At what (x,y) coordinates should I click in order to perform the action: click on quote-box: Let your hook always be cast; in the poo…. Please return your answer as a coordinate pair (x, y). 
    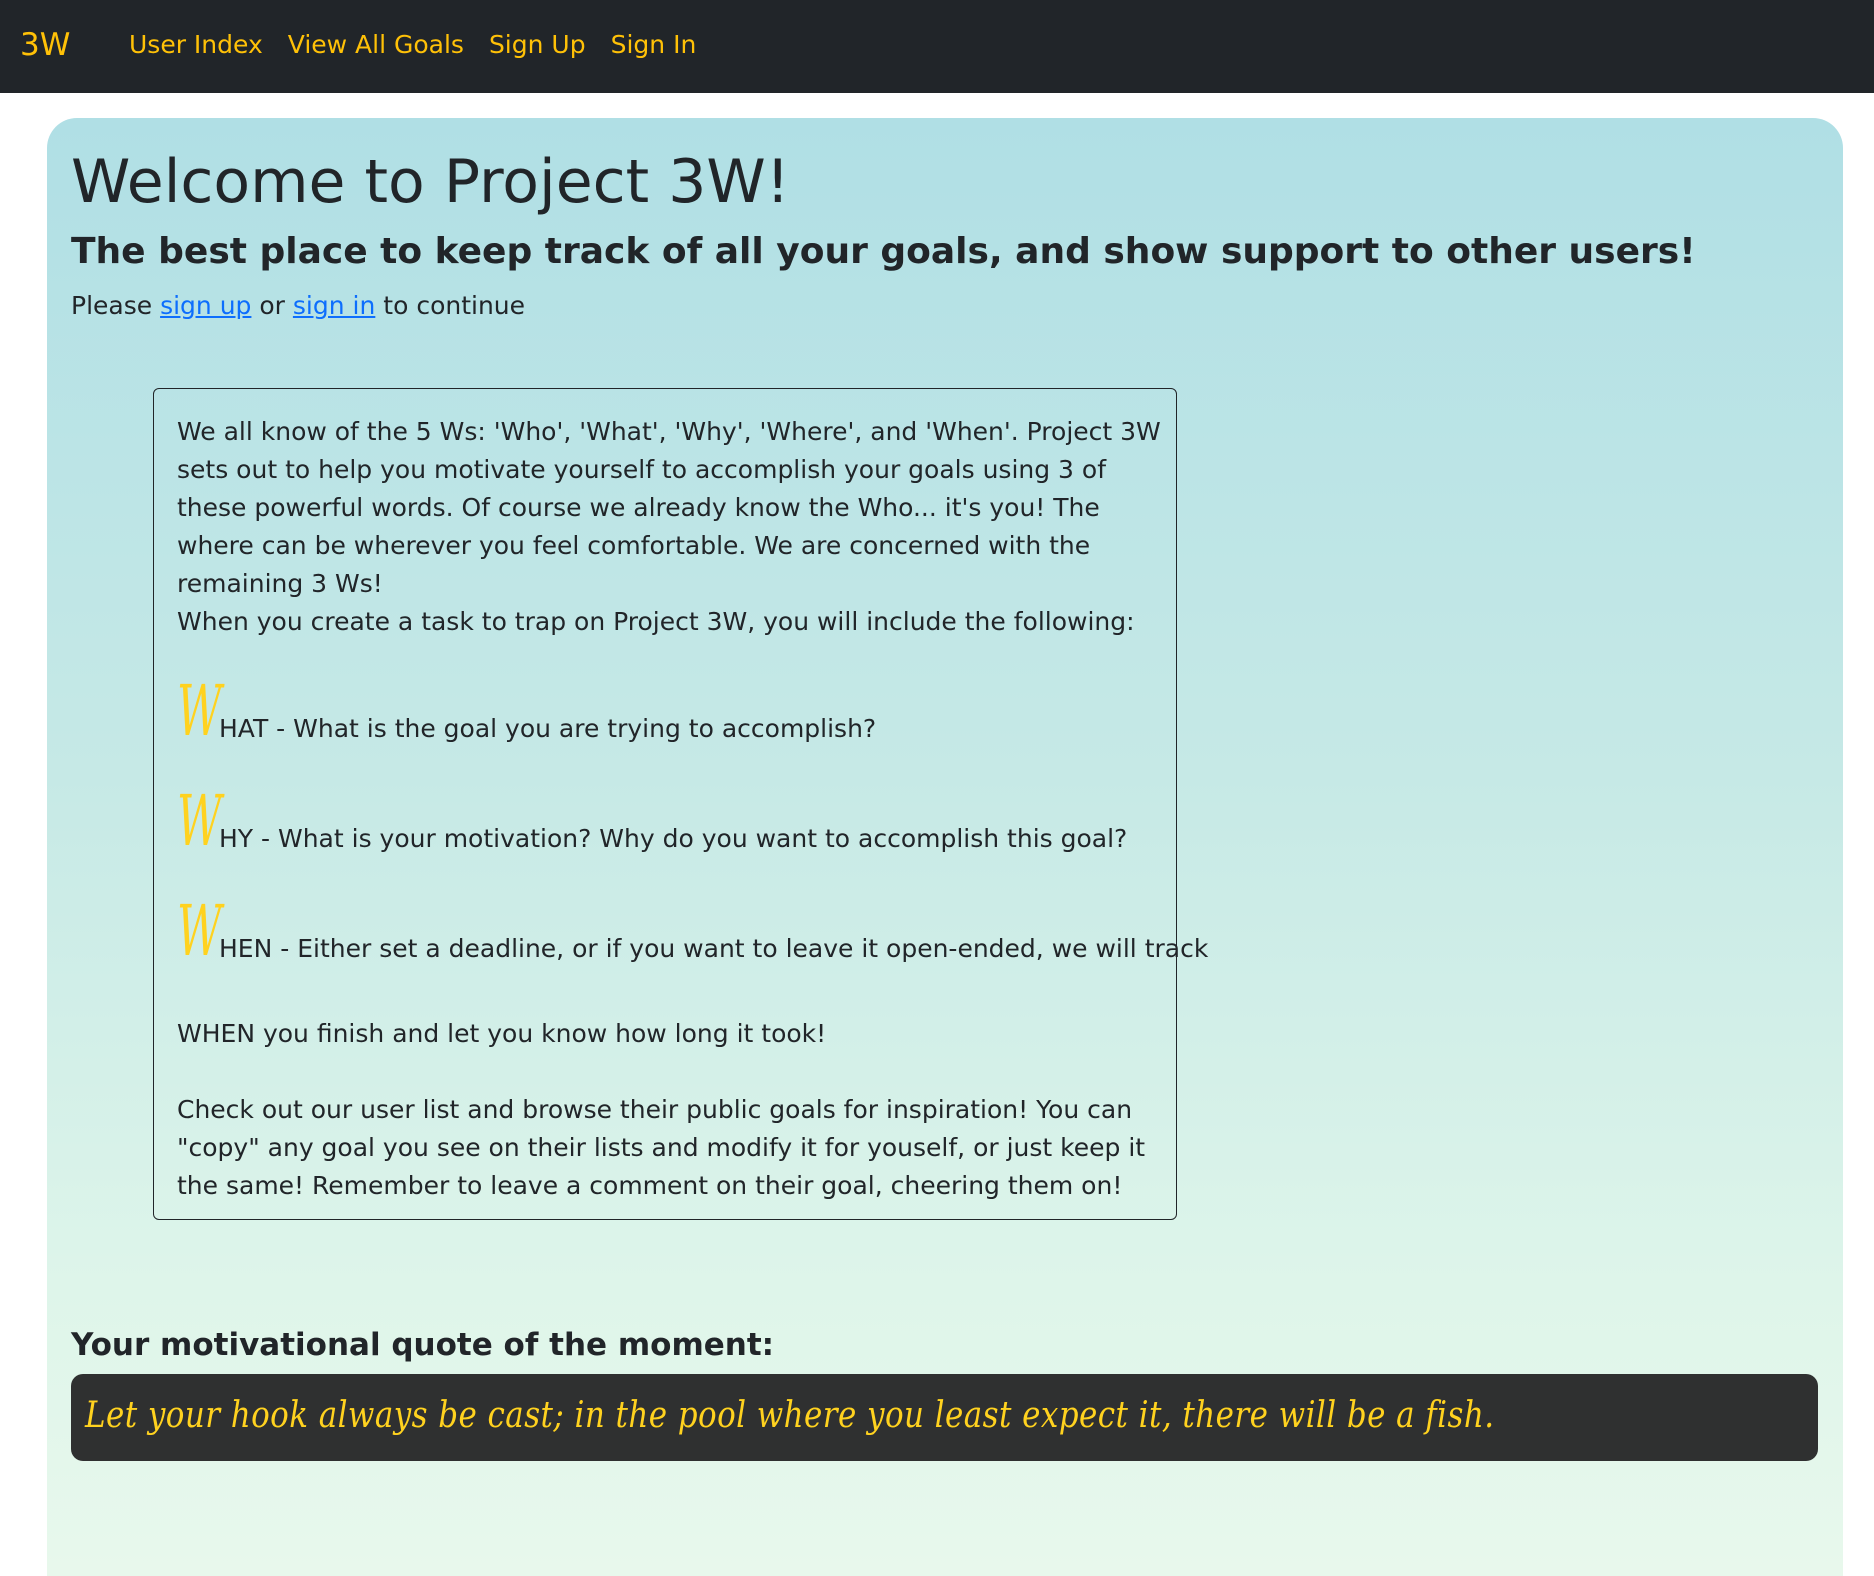
    Looking at the image, I should click on (944, 1417).